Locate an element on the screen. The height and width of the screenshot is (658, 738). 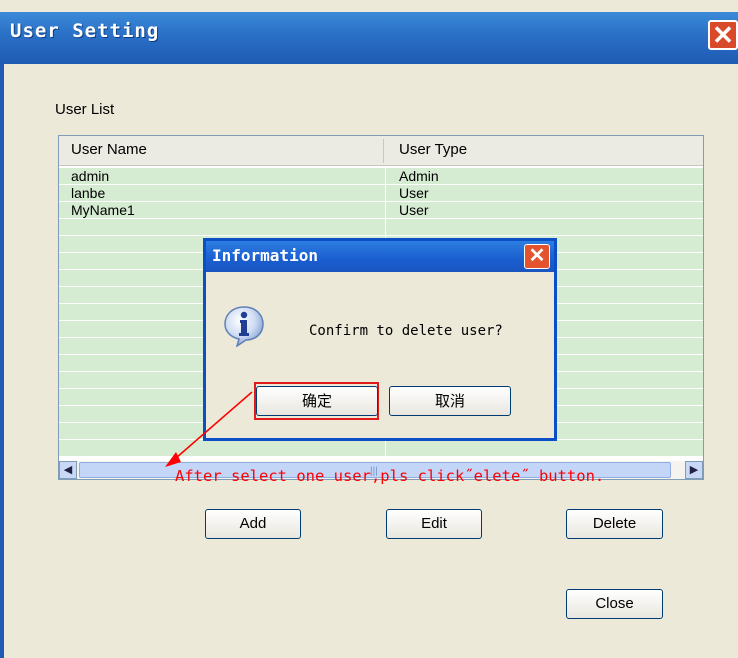
table-row: MyName1 User is located at coordinates (381, 210).